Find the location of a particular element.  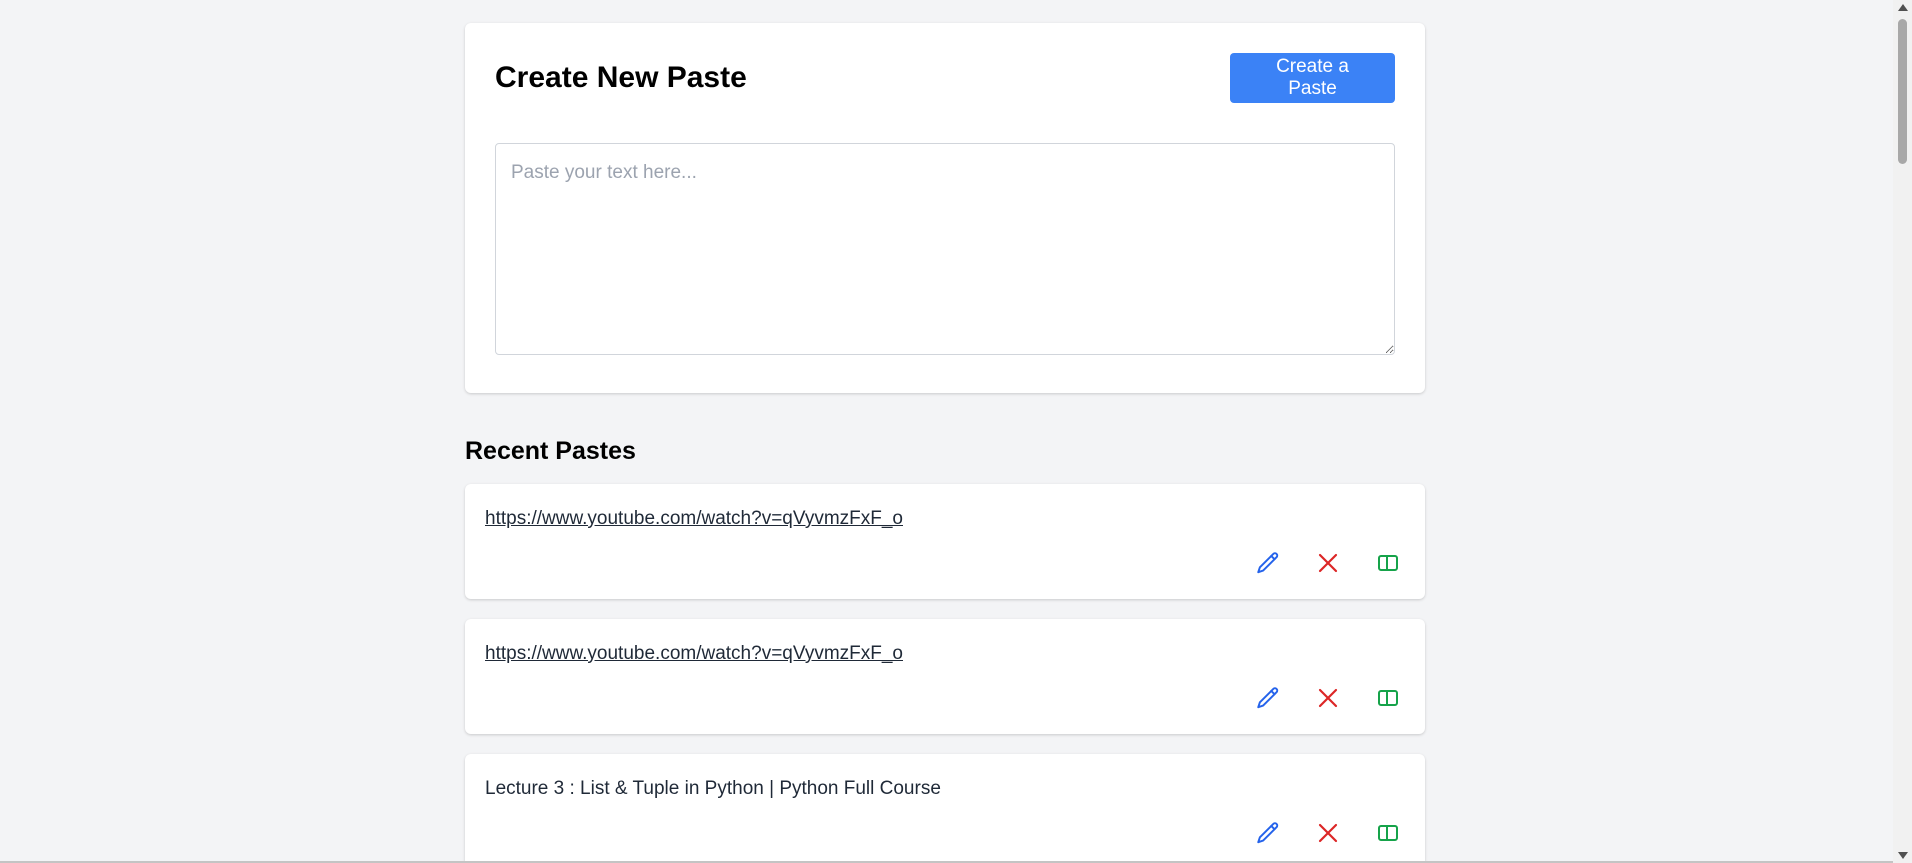

scrollbar-thumb is located at coordinates (1902, 91).